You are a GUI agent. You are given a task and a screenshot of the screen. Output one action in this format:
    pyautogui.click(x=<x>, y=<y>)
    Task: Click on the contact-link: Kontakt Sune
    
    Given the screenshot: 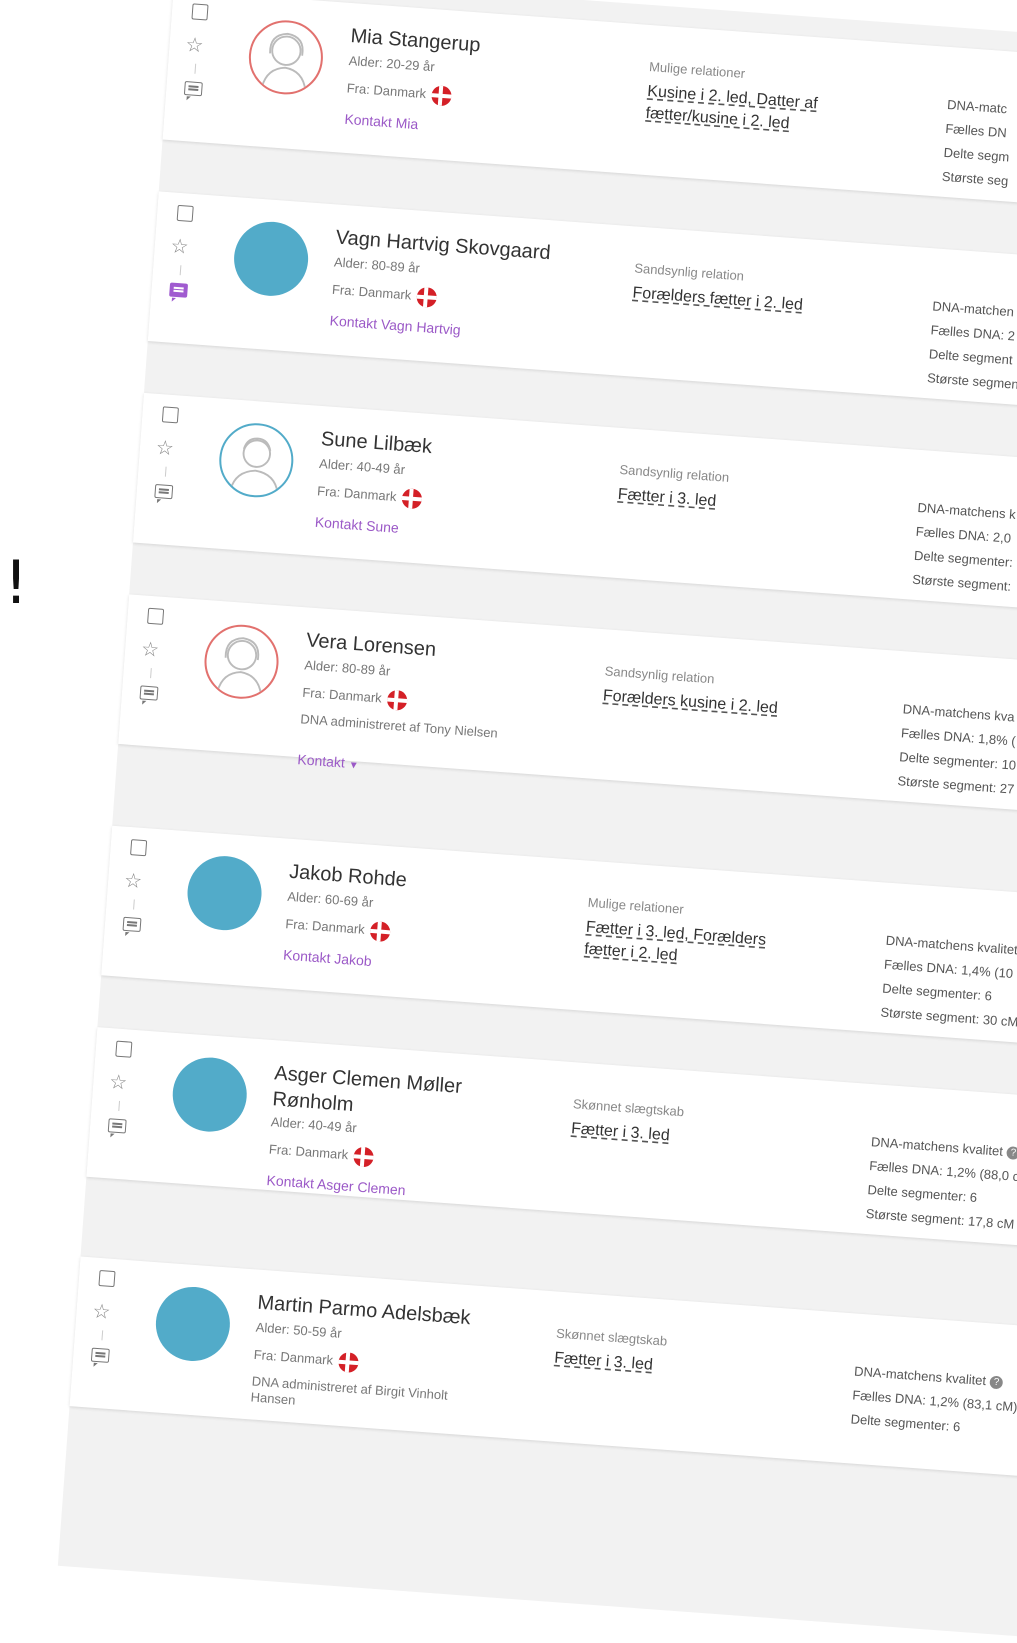 What is the action you would take?
    pyautogui.click(x=356, y=525)
    